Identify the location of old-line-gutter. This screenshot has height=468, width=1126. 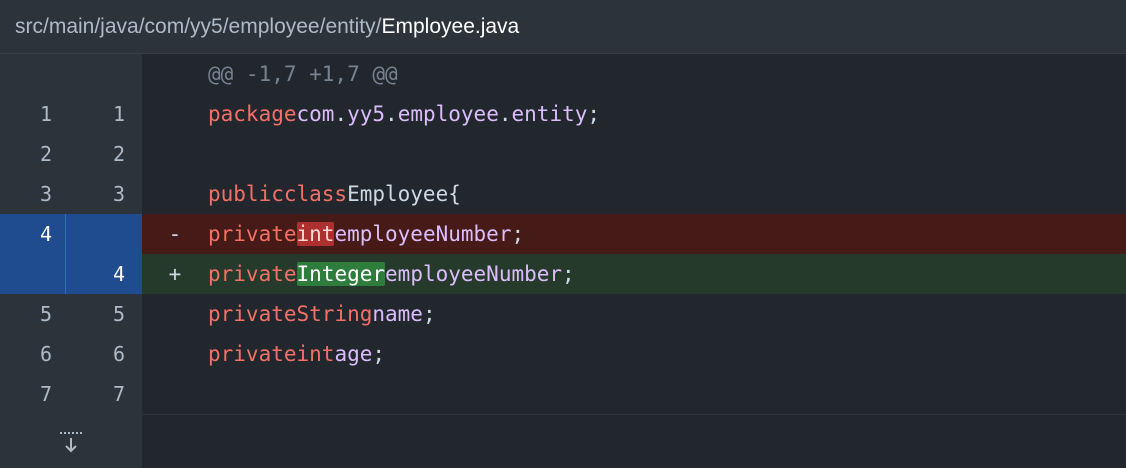
(33, 74).